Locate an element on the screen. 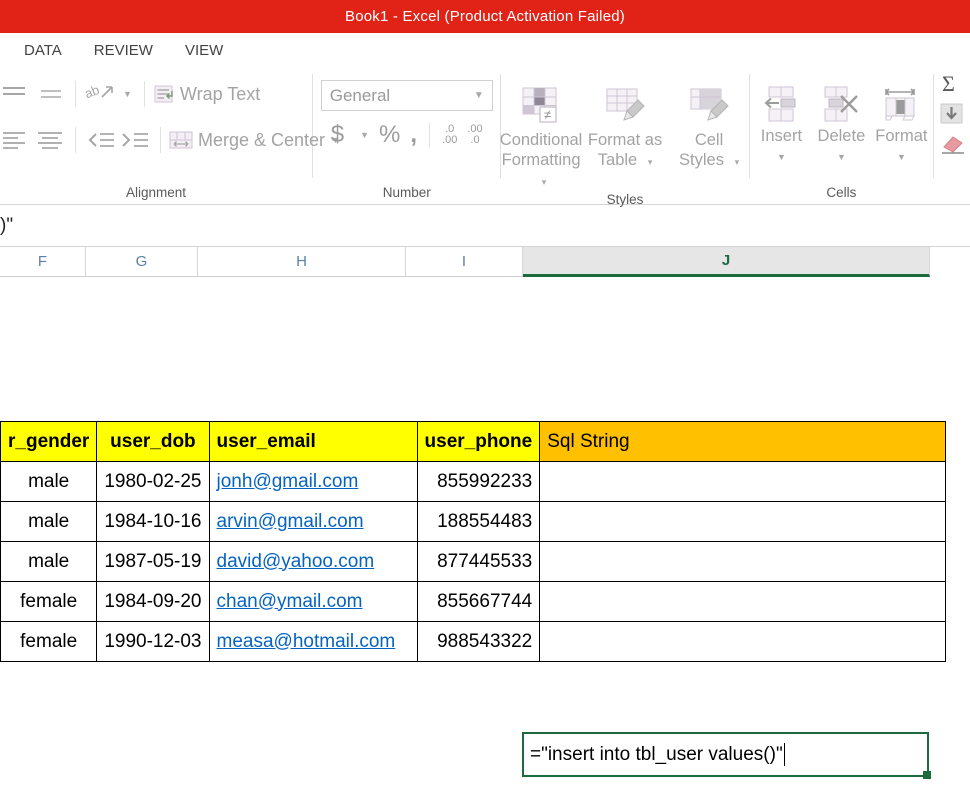  wrap-text-label: Wrap Text is located at coordinates (220, 94).